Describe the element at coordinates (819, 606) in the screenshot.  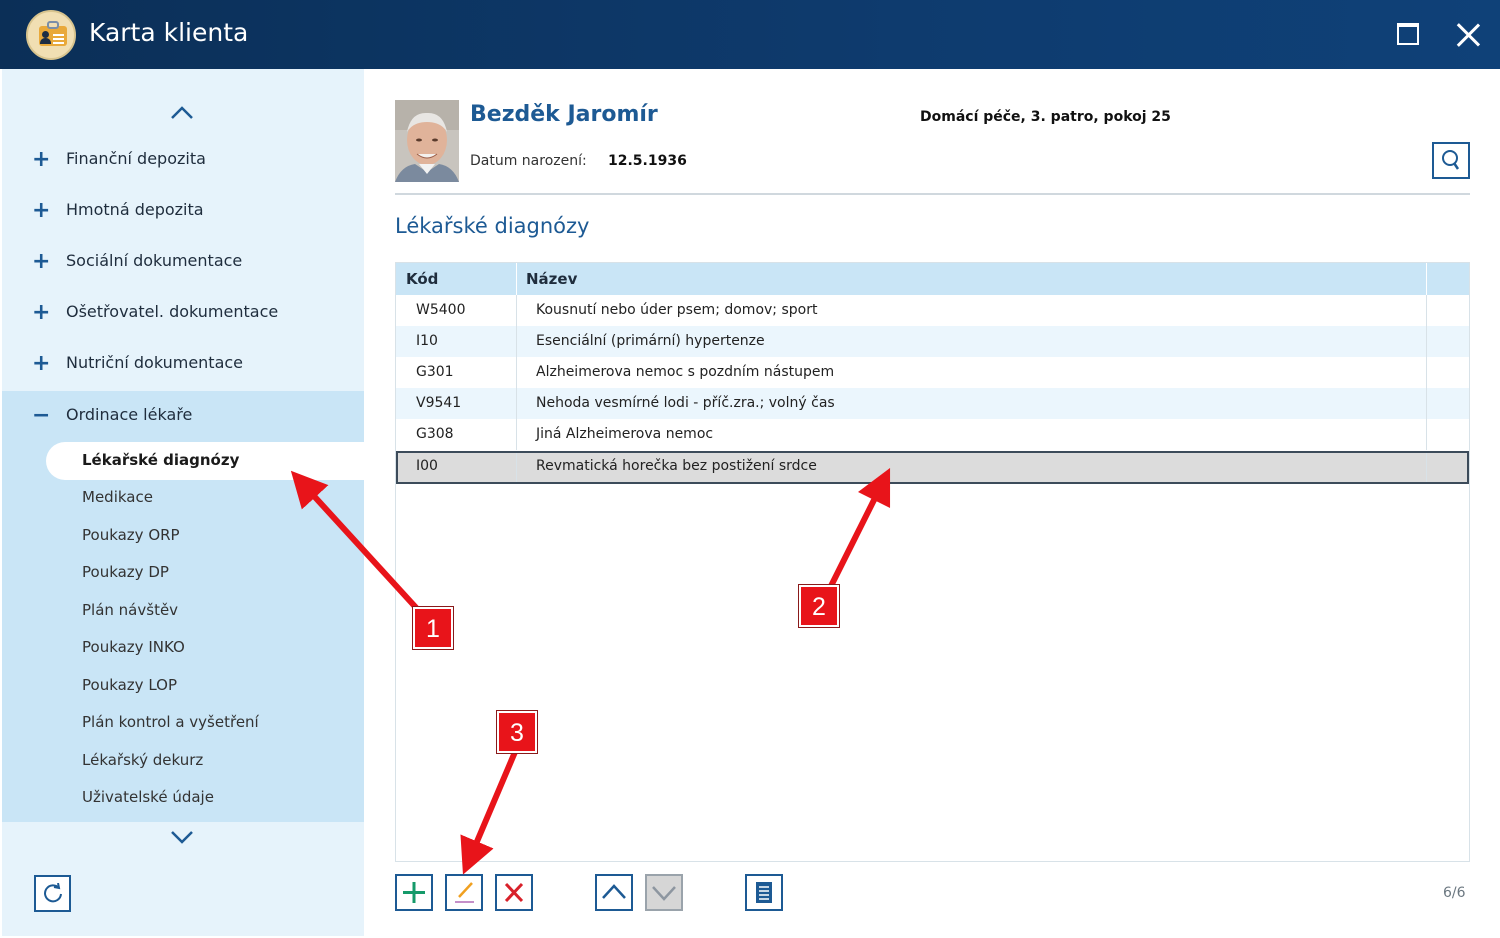
I see `annotation-badge-2: 2` at that location.